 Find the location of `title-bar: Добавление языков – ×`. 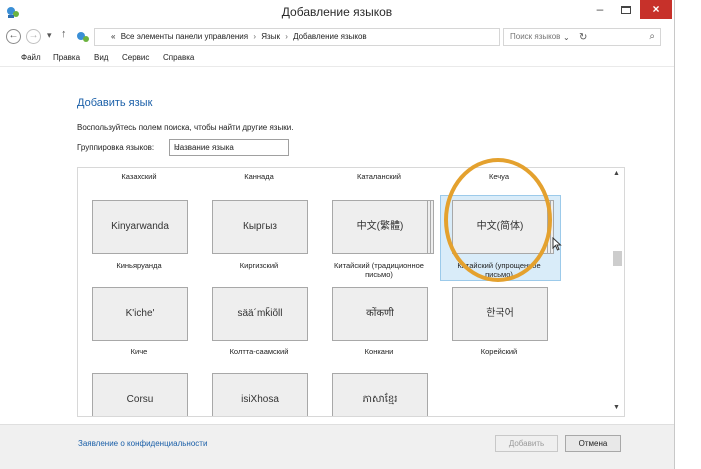

title-bar: Добавление языков – × is located at coordinates (337, 12).